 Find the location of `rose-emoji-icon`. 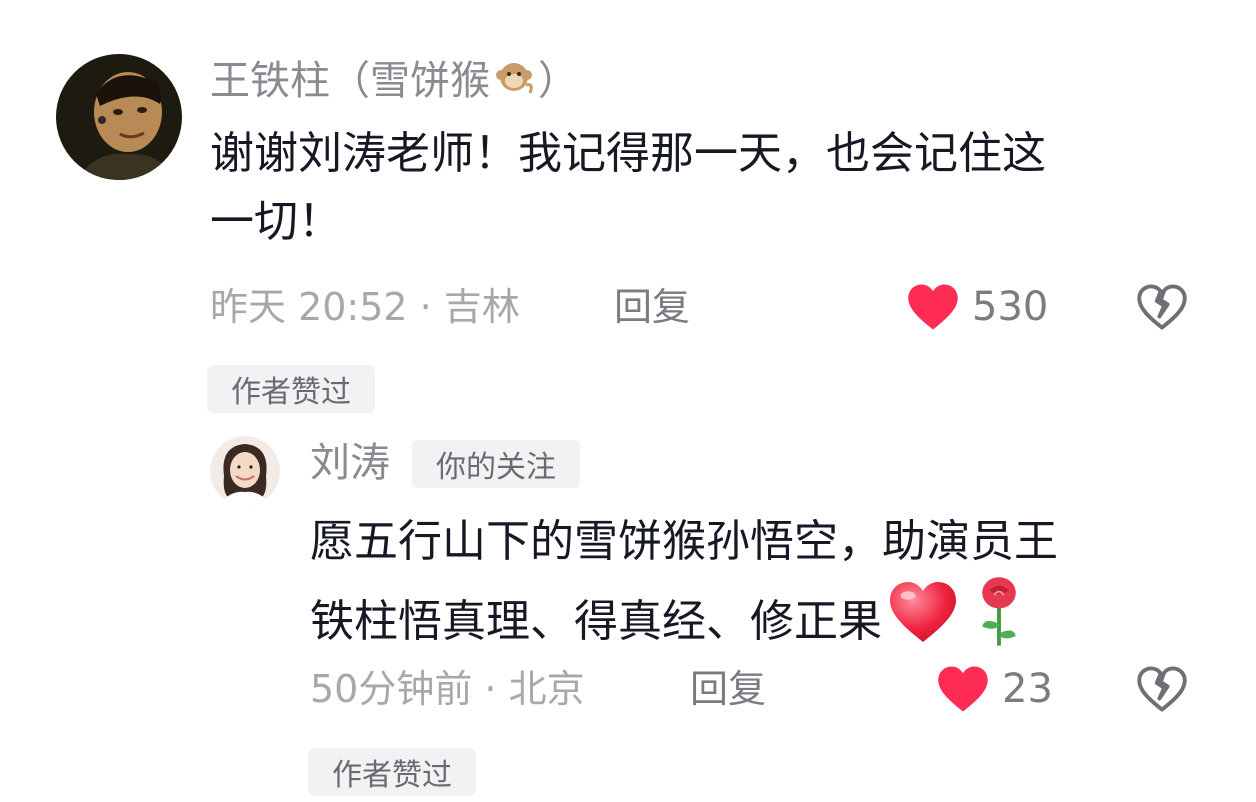

rose-emoji-icon is located at coordinates (999, 622).